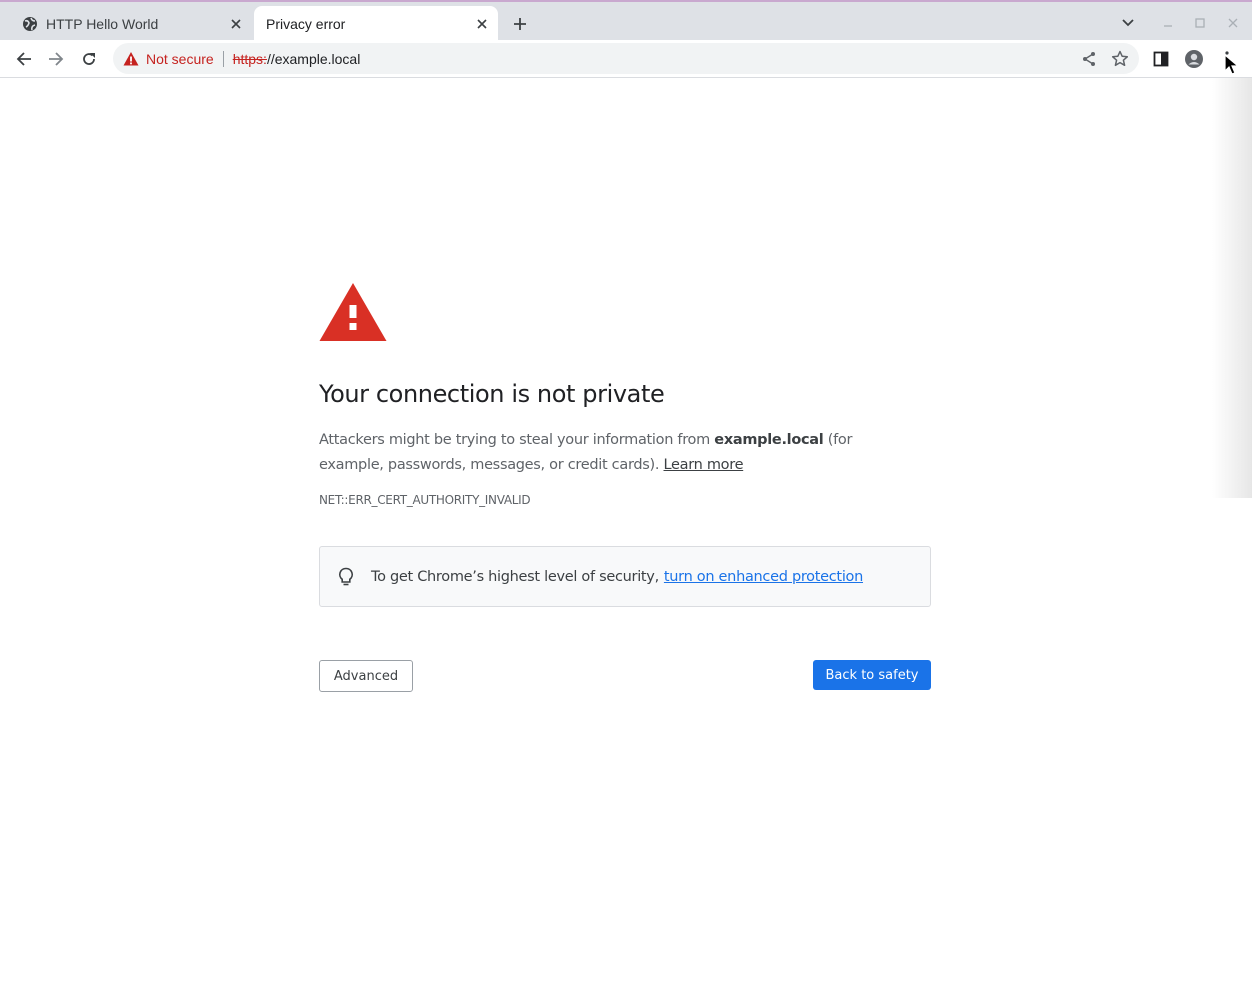 The width and height of the screenshot is (1252, 1001). Describe the element at coordinates (1161, 59) in the screenshot. I see `side-panel-icon` at that location.